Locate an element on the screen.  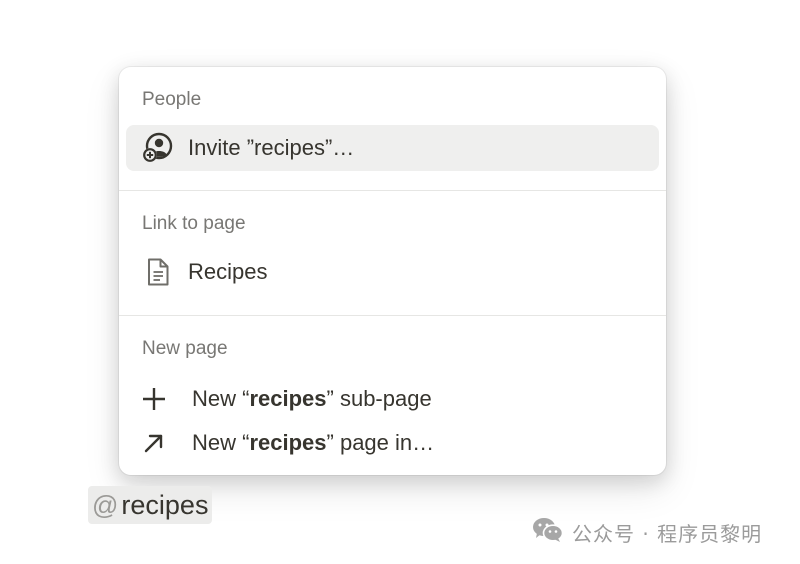
at-symbol: @ is located at coordinates (105, 504).